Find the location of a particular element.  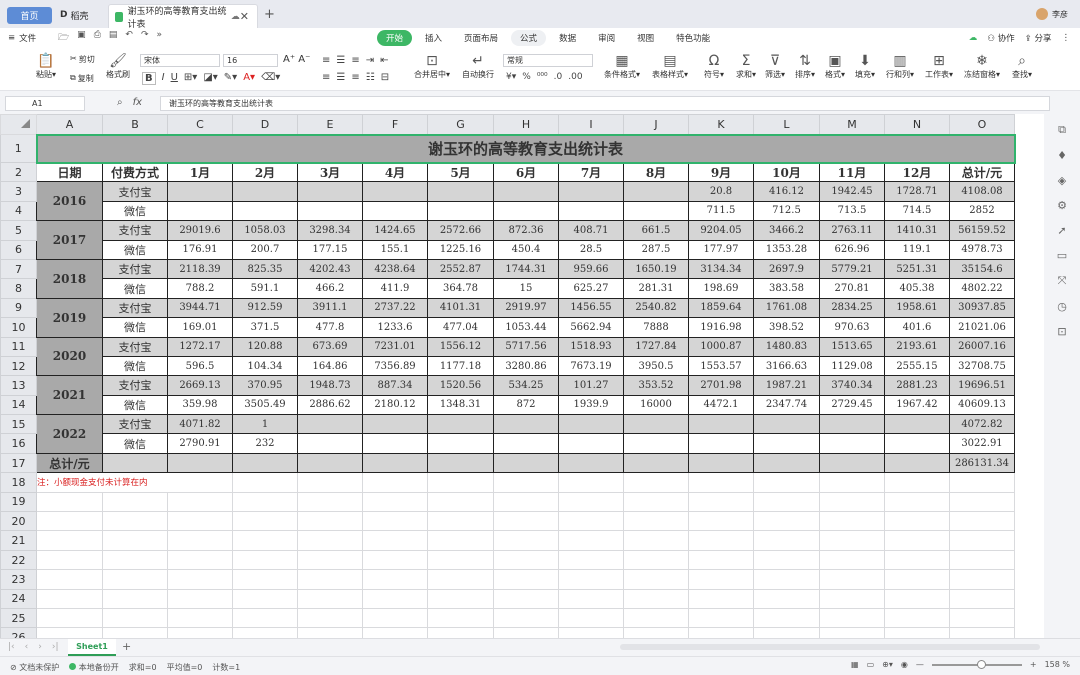

table-header-cell: 11月 is located at coordinates (852, 172).